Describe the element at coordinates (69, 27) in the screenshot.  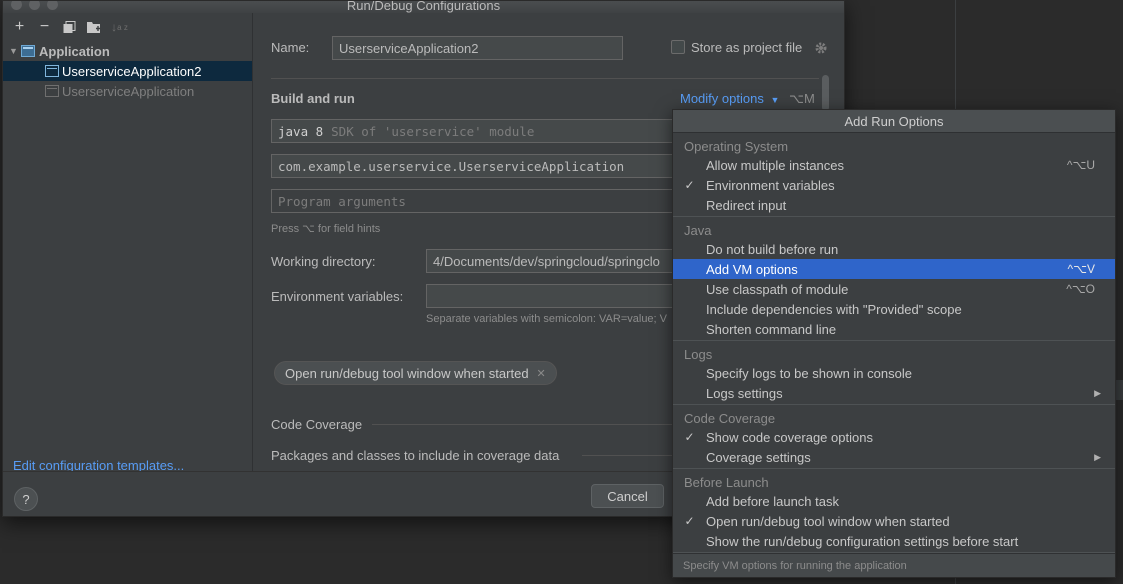
I see `copy-icon` at that location.